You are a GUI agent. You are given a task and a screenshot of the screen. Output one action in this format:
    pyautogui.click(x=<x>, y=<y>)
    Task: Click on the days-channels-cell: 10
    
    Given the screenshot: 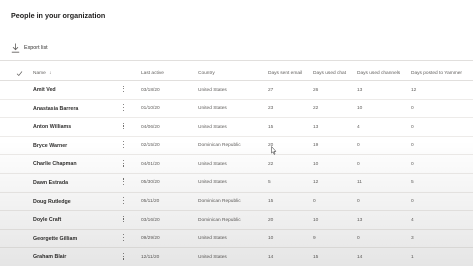 What is the action you would take?
    pyautogui.click(x=360, y=109)
    